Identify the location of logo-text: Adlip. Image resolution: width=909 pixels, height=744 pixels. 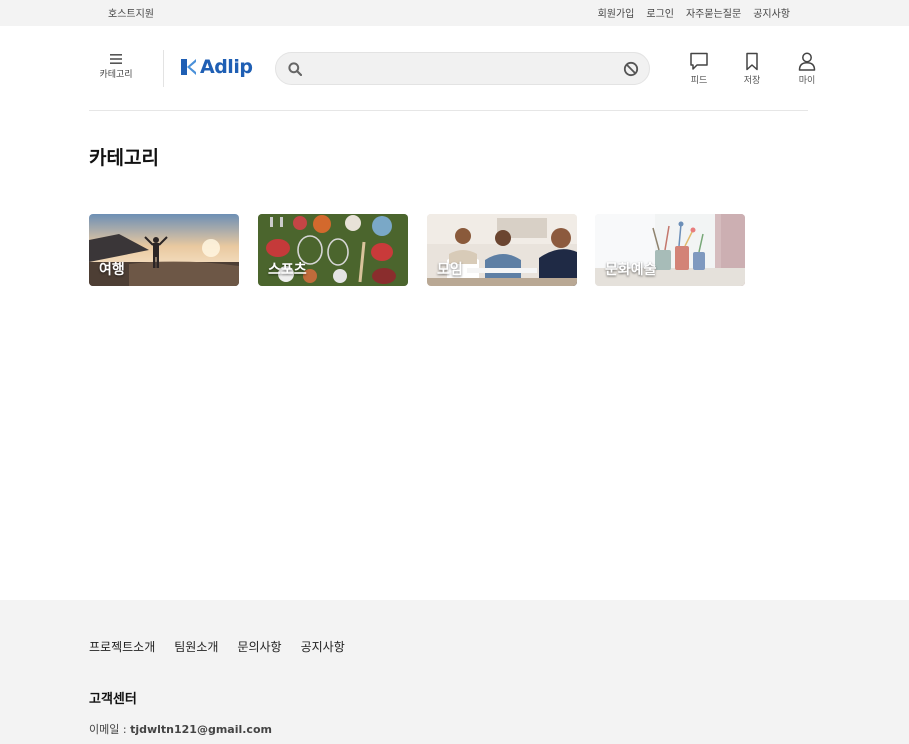
(226, 67).